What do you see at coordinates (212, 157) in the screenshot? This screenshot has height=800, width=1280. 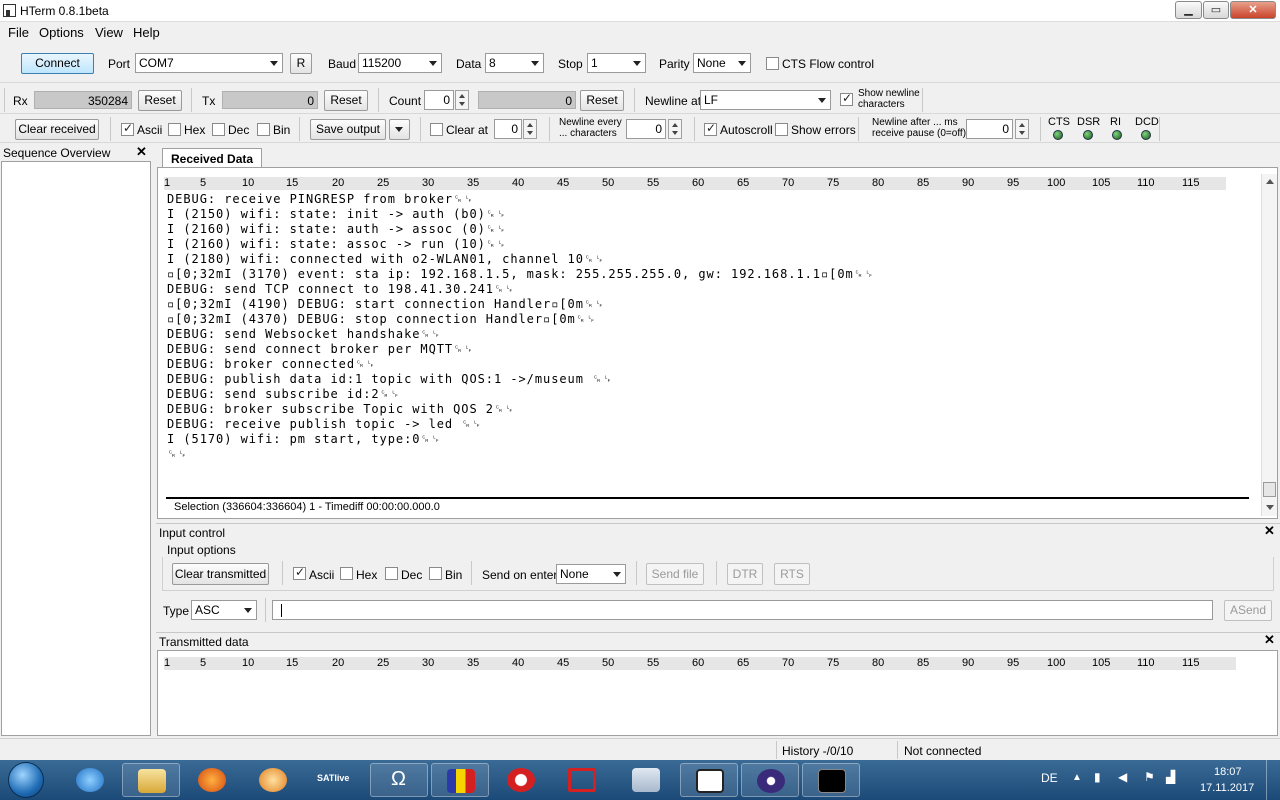 I see `tab-received-data: Received Data` at bounding box center [212, 157].